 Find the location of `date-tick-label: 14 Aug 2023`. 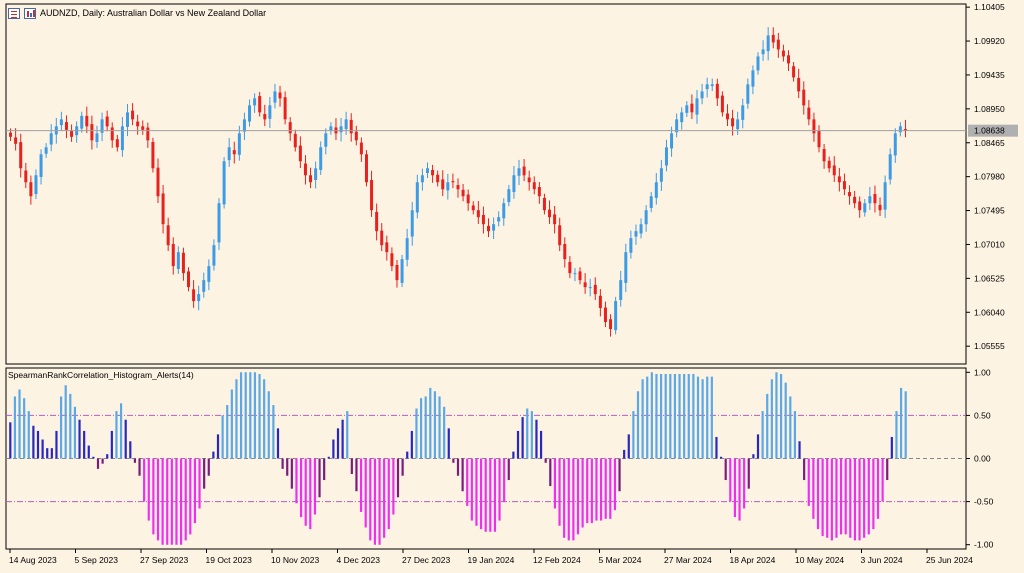

date-tick-label: 14 Aug 2023 is located at coordinates (33, 560).